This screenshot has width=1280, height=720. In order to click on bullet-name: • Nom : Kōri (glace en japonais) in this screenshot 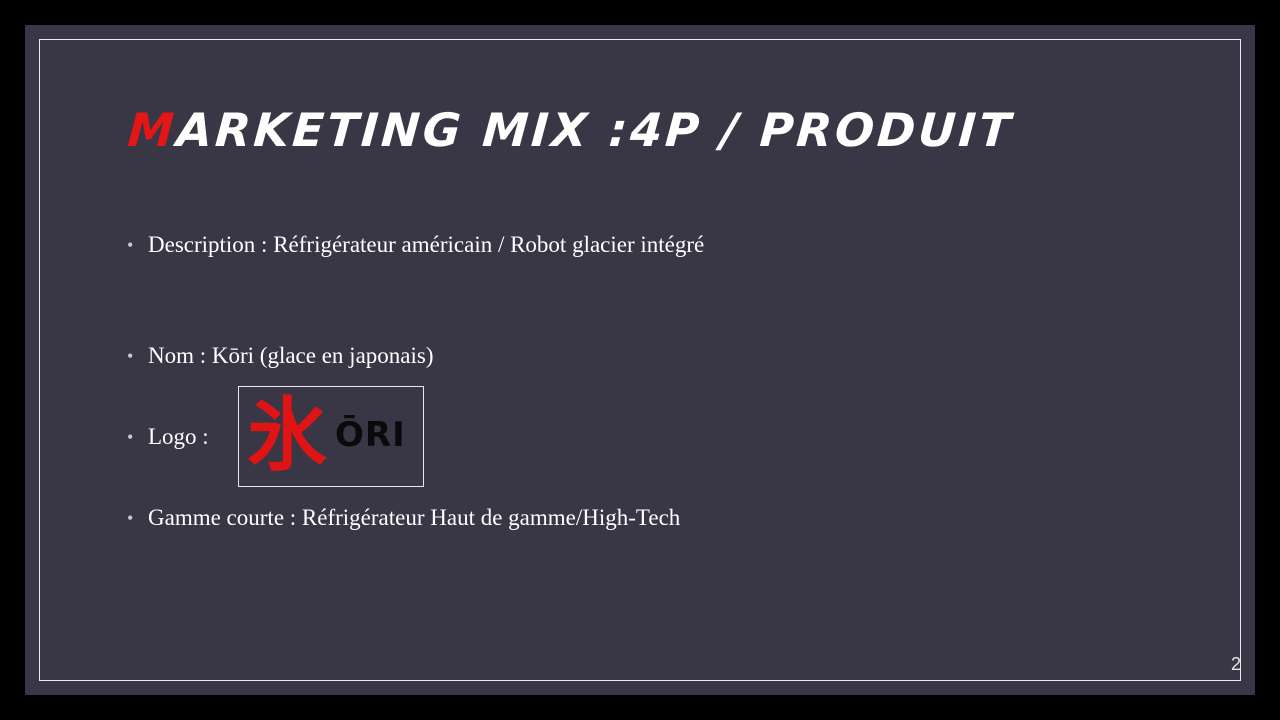, I will do `click(477, 356)`.